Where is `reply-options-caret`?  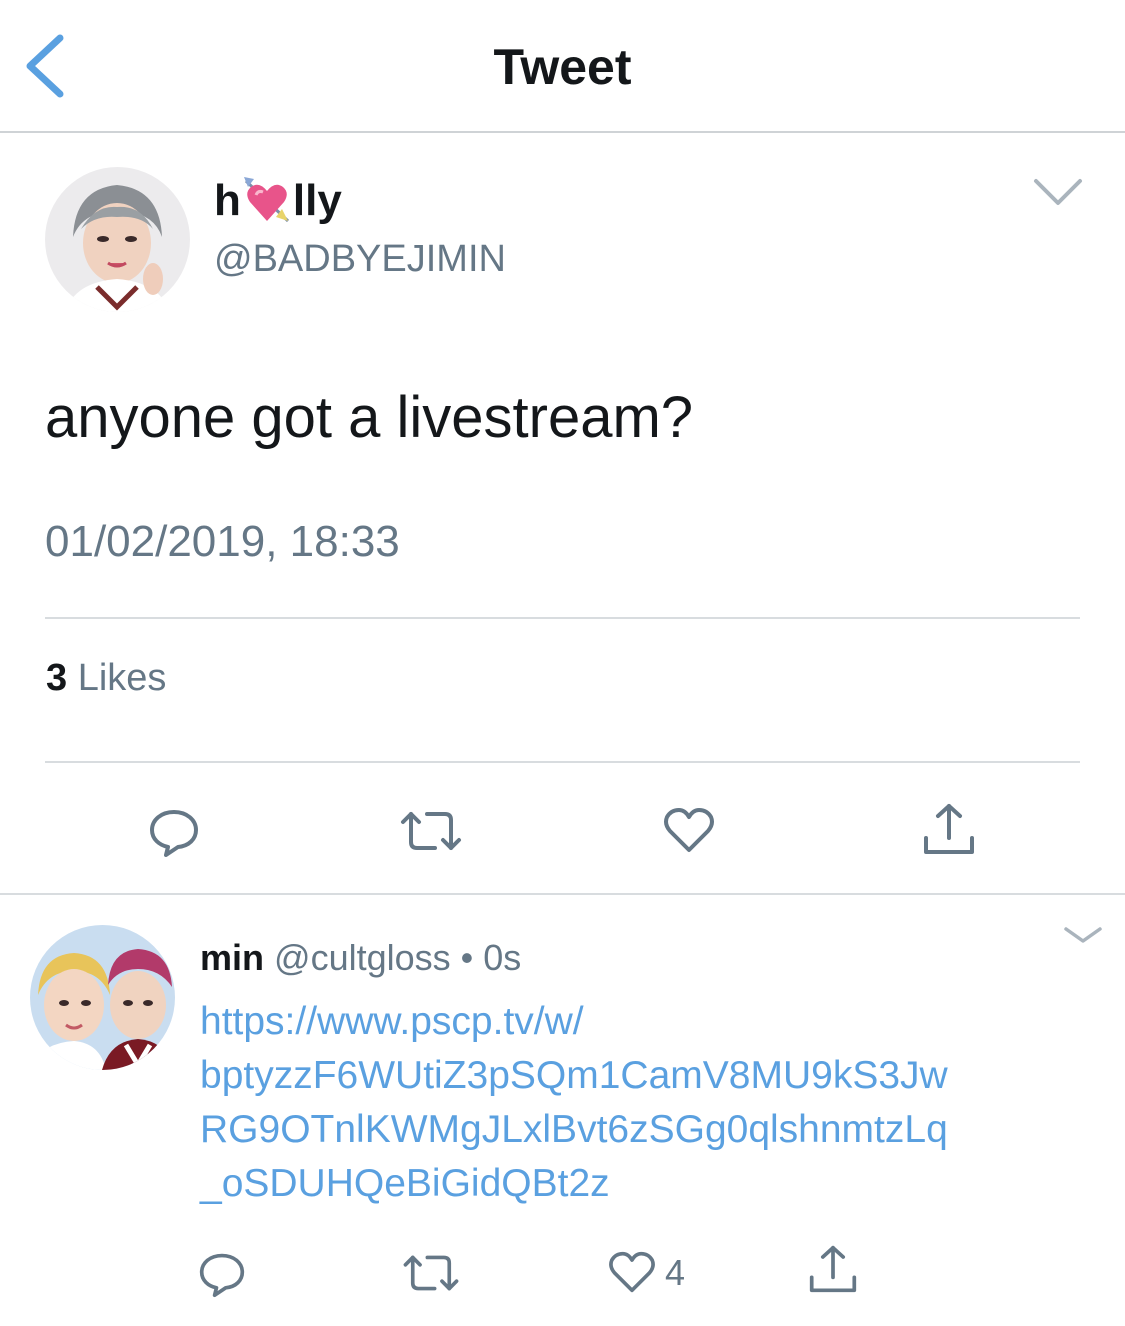 reply-options-caret is located at coordinates (1083, 937).